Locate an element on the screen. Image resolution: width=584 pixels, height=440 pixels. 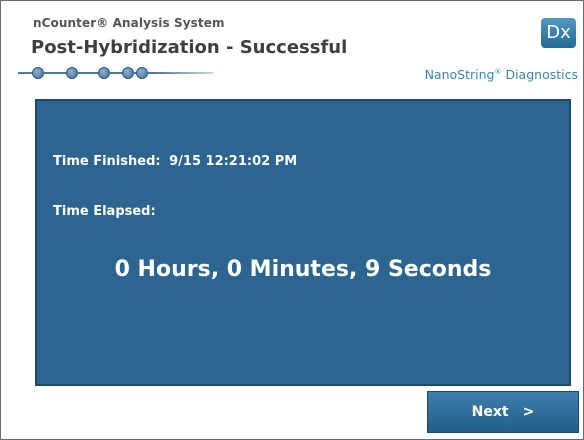
brand-name: NanoString® Diagnostics is located at coordinates (501, 74).